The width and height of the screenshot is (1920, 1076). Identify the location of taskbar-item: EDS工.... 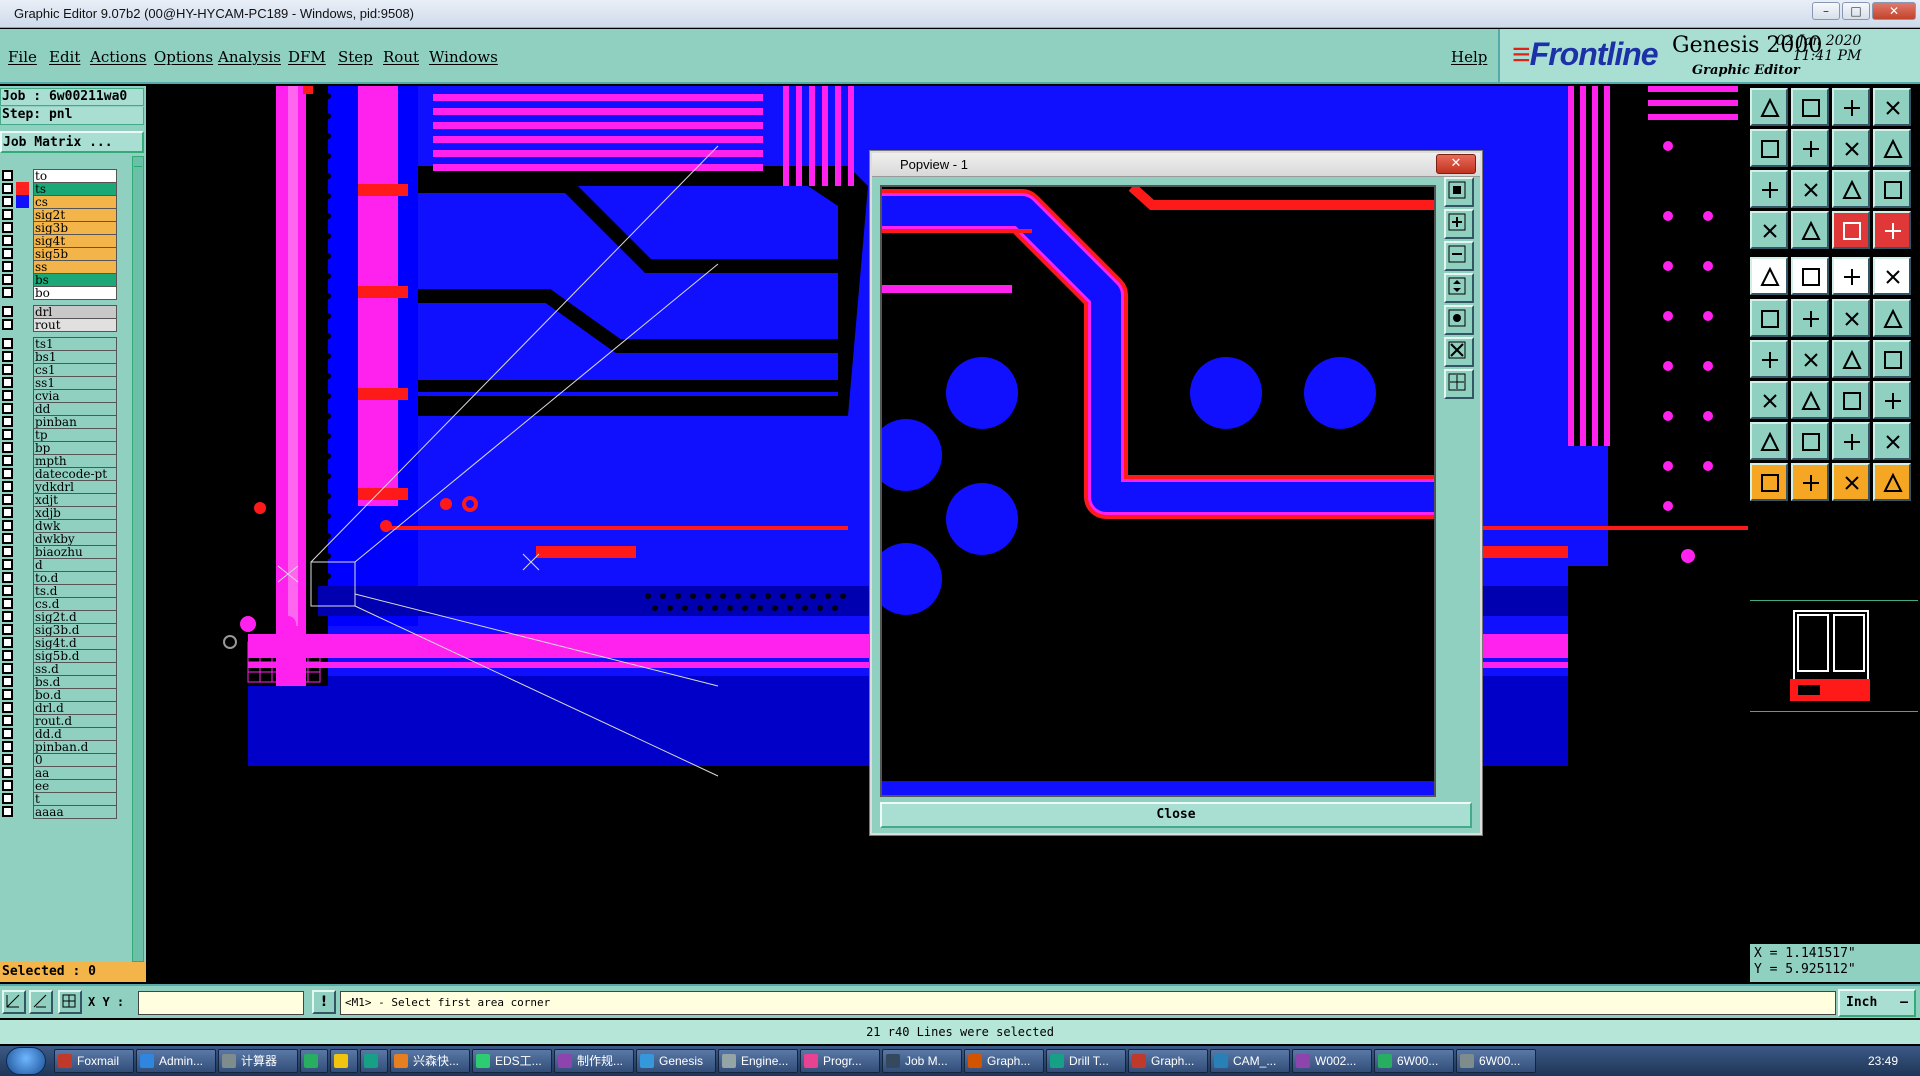
(512, 1061).